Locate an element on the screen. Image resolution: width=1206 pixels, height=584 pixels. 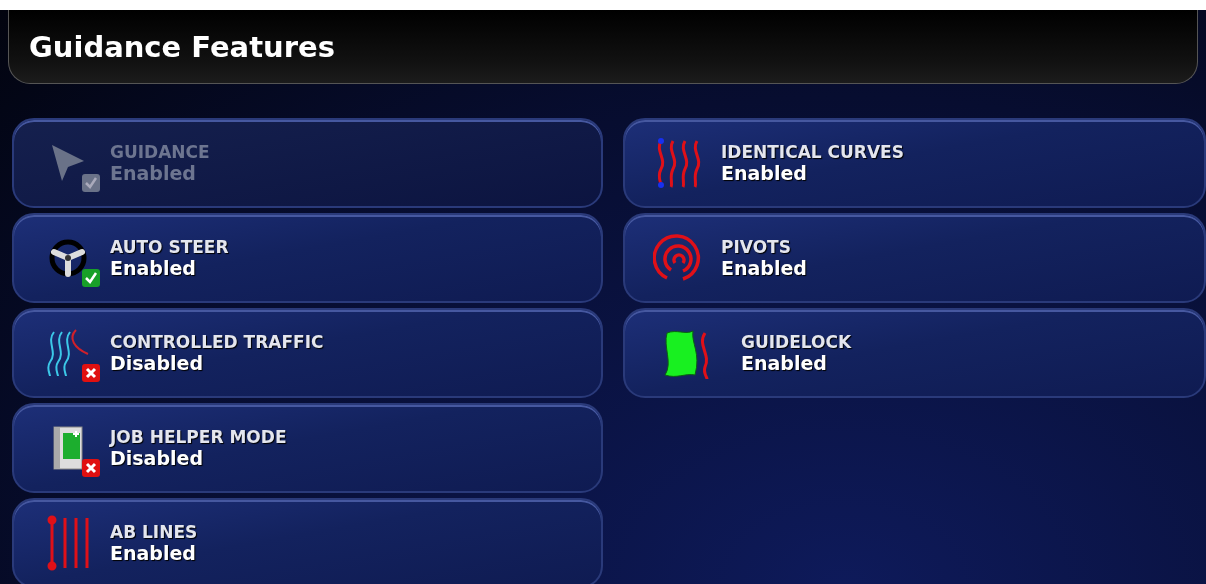
feature-tile: JOB HELPER MODE Disabled is located at coordinates (307, 448).